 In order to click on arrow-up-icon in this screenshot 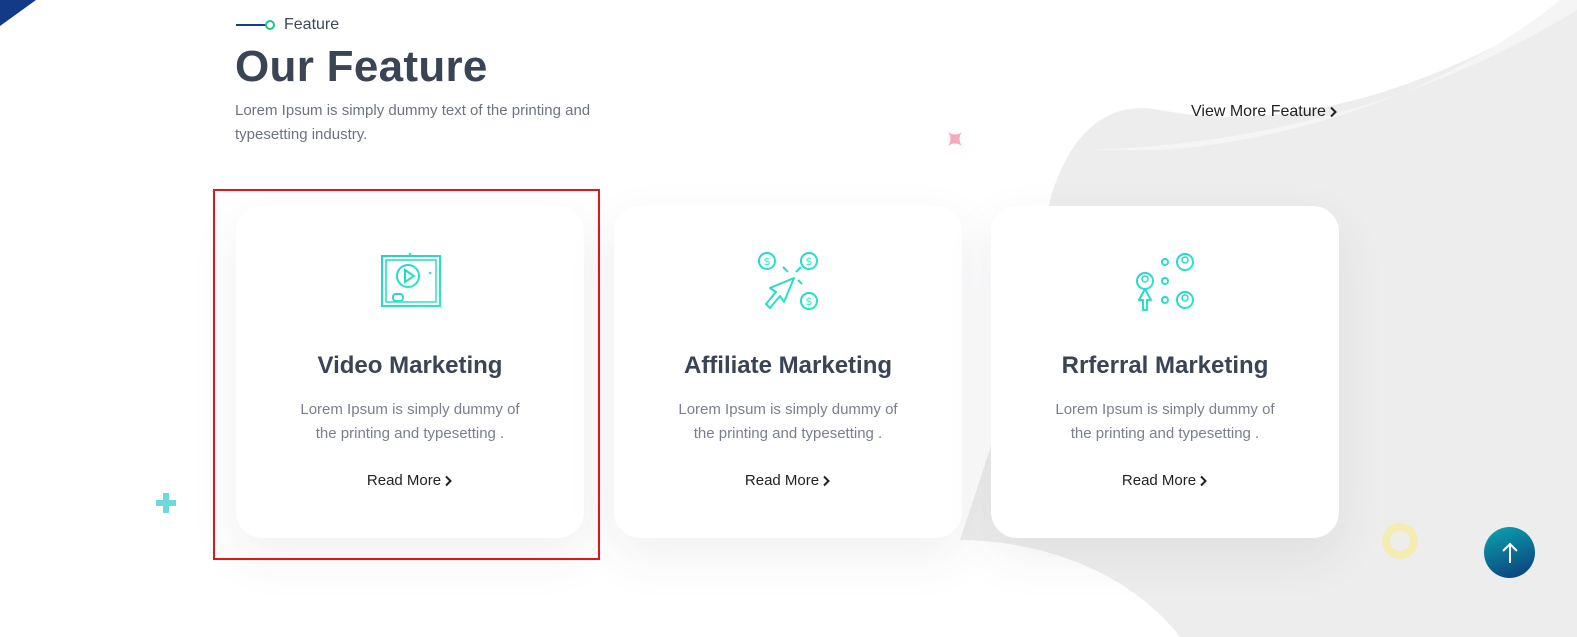, I will do `click(1509, 552)`.